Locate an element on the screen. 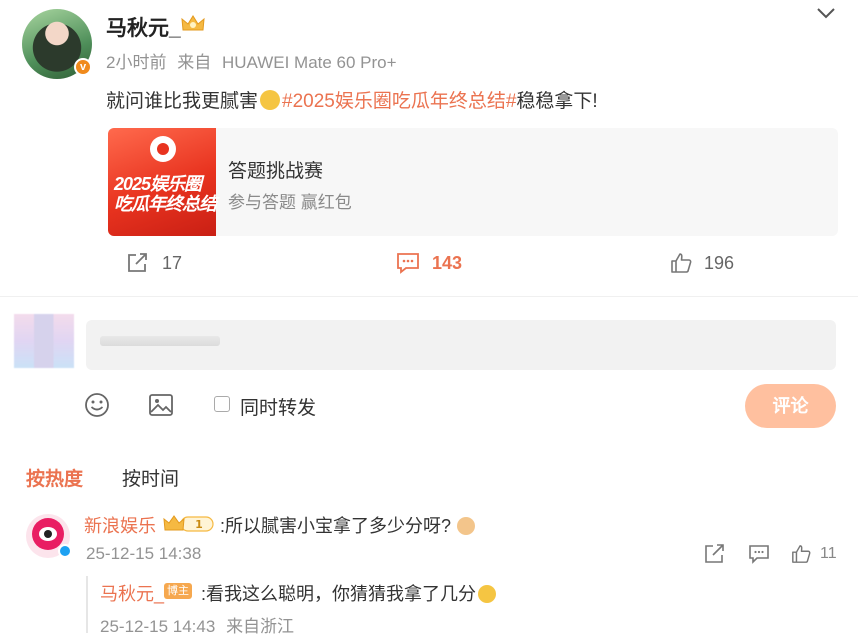 This screenshot has width=858, height=637. comment-reply-icon is located at coordinates (759, 554).